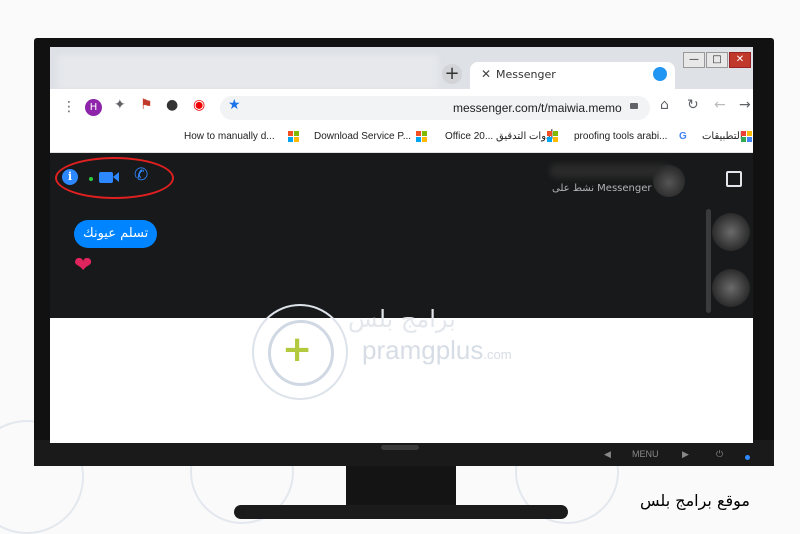 The height and width of the screenshot is (534, 800). I want to click on reload-icon: ↻, so click(693, 105).